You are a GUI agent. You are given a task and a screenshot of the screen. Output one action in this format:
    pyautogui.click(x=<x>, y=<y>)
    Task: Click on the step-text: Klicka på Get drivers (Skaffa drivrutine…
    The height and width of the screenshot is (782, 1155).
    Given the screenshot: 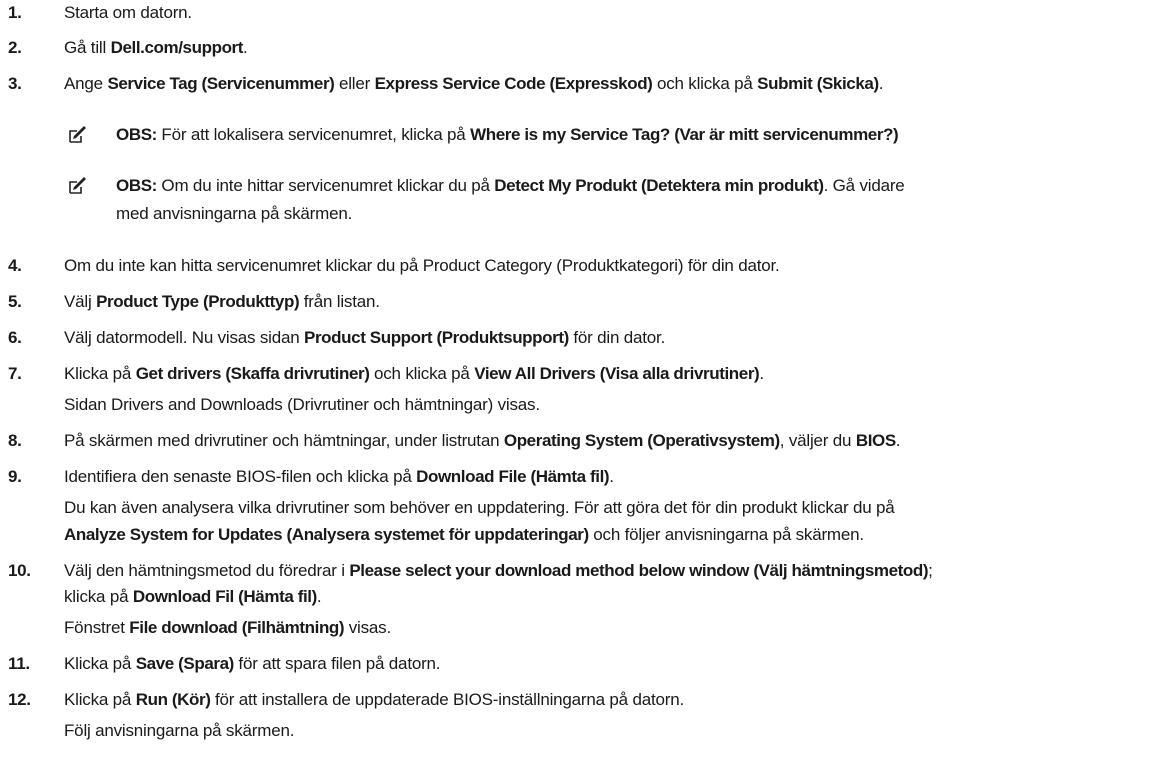 What is the action you would take?
    pyautogui.click(x=414, y=373)
    